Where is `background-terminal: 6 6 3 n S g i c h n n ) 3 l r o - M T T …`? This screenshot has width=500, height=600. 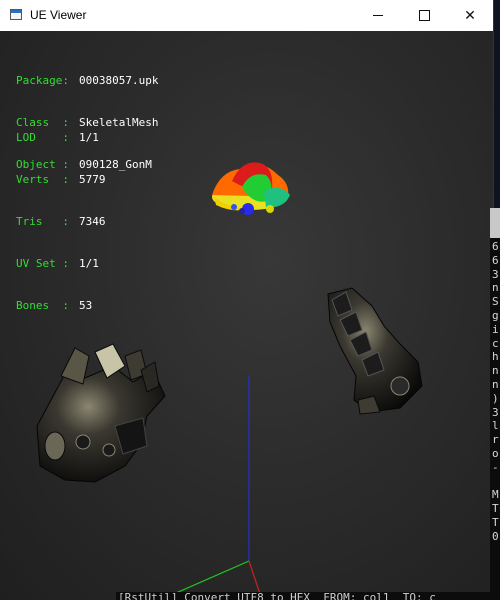 background-terminal: 6 6 3 n S g i c h n n ) 3 l r o - M T T … is located at coordinates (495, 404).